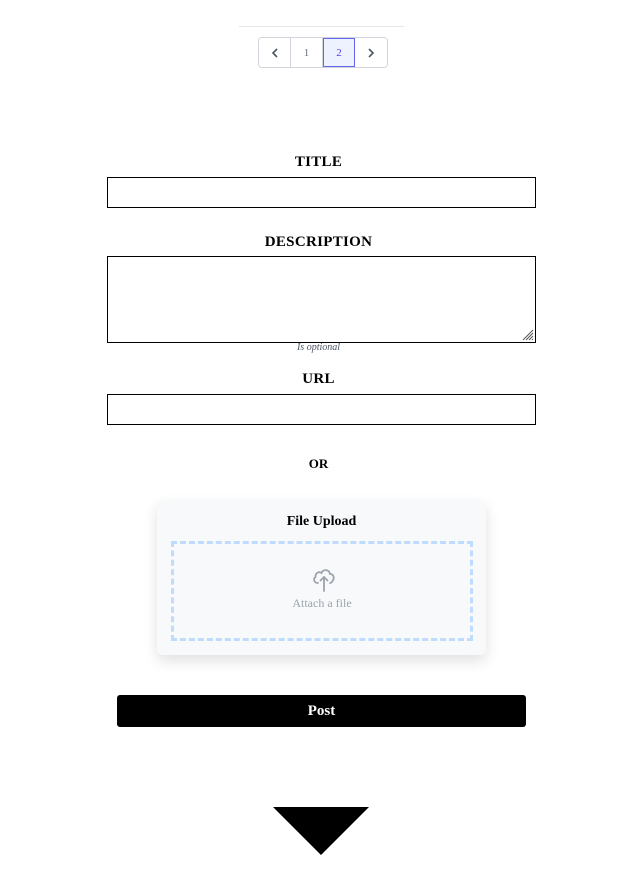  What do you see at coordinates (321, 299) in the screenshot?
I see `description-textarea` at bounding box center [321, 299].